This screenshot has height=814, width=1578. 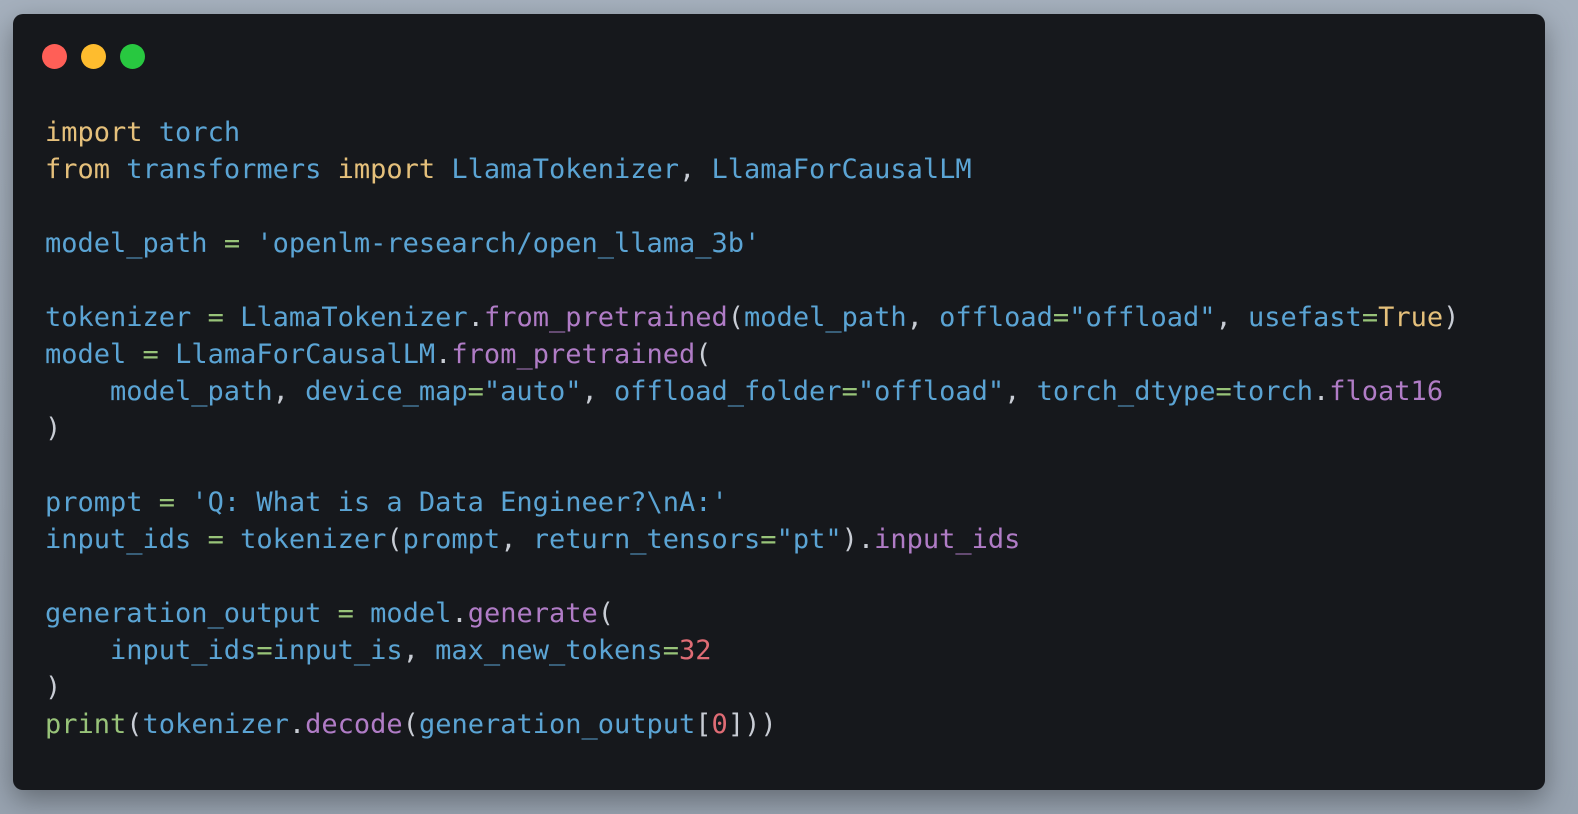 I want to click on code-line: import torch, so click(x=752, y=132).